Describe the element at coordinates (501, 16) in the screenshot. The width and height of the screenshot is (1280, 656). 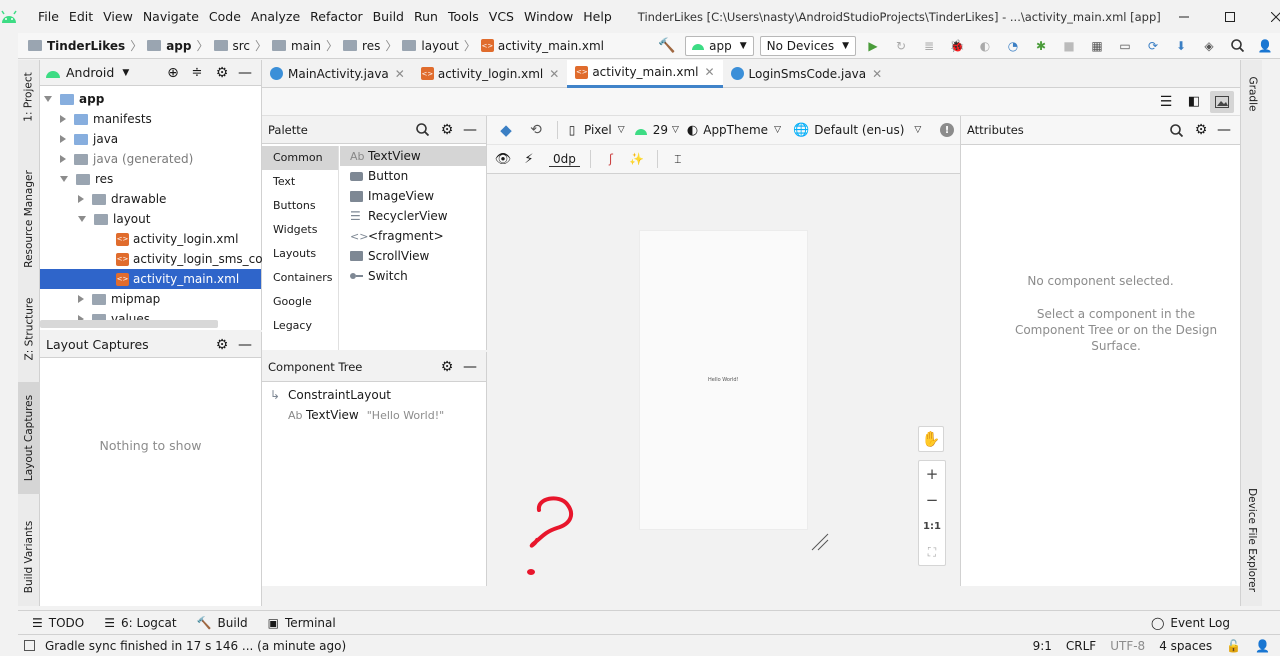
I see `menu-vcs: VCS` at that location.